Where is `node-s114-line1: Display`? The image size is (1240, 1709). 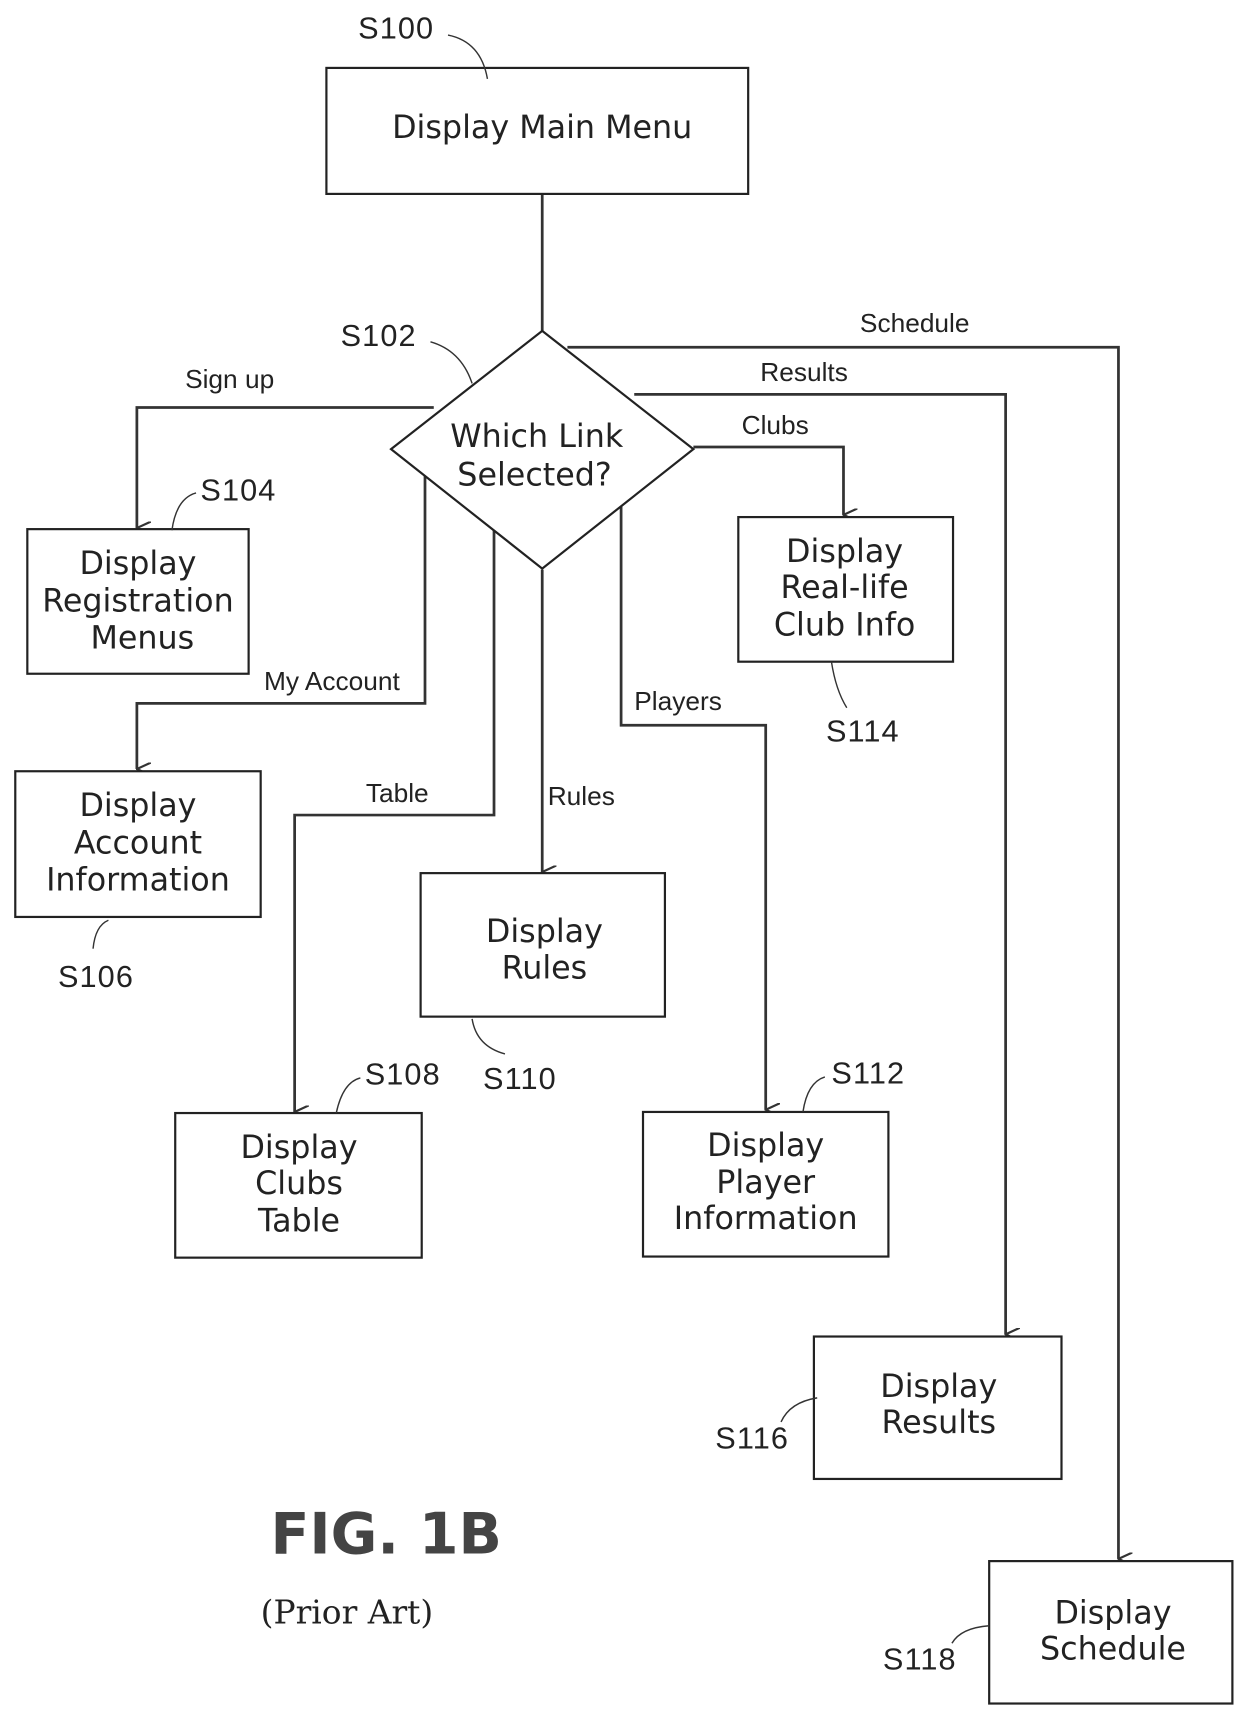 node-s114-line1: Display is located at coordinates (844, 552).